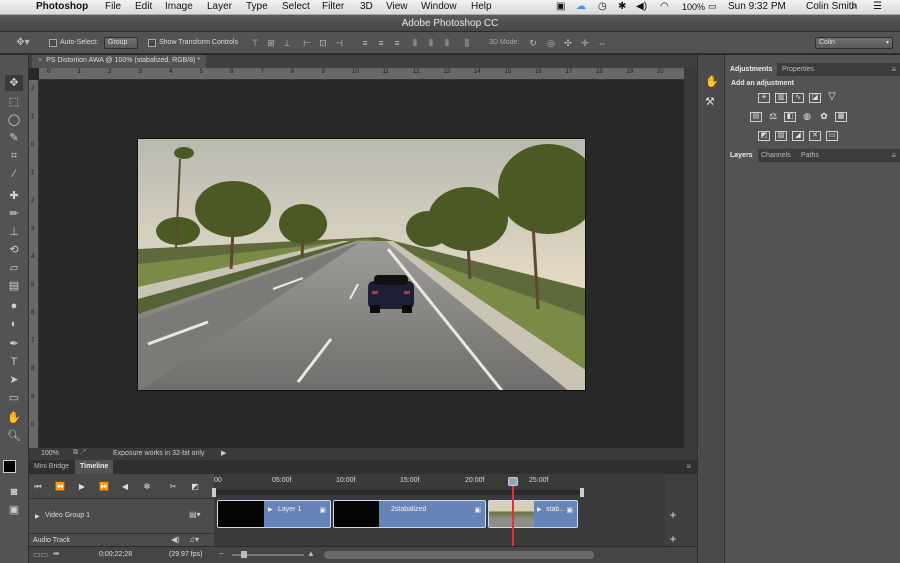 The width and height of the screenshot is (900, 563). What do you see at coordinates (287, 43) in the screenshot?
I see `align-bottom-icon: ⊥` at bounding box center [287, 43].